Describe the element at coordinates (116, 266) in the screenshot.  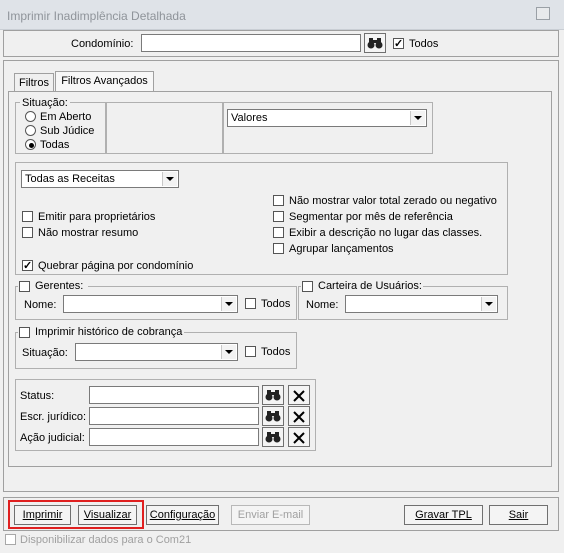
I see `chk-quebrar-pagina-label: Quebrar página por condomínio` at that location.